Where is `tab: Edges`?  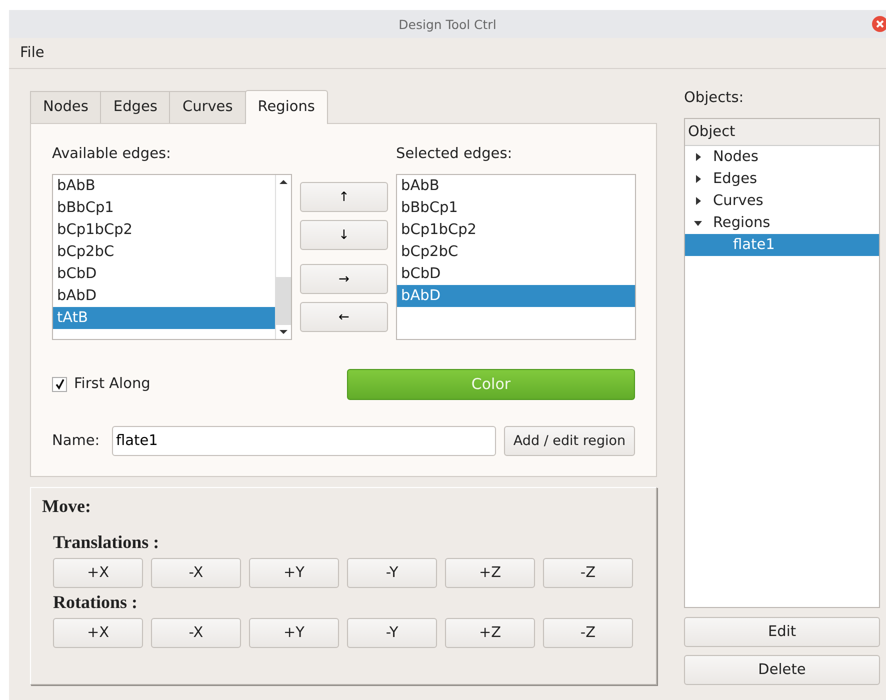
tab: Edges is located at coordinates (135, 107).